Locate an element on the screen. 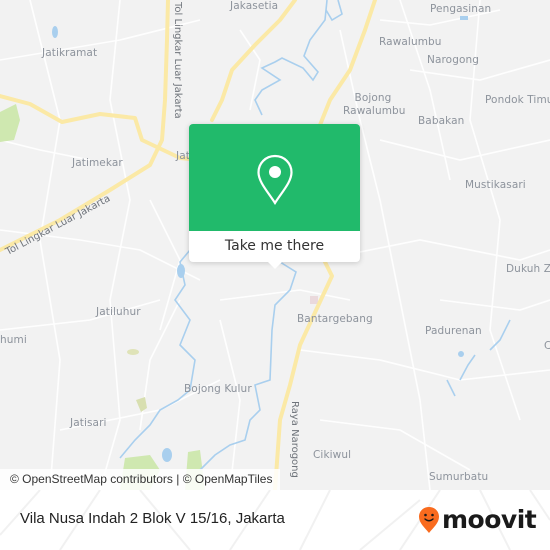 The height and width of the screenshot is (550, 550). place-label: Jatikramat is located at coordinates (70, 53).